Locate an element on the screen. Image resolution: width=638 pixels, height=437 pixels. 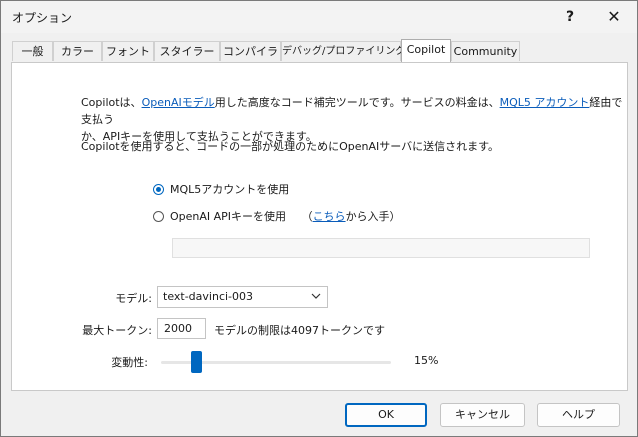
radio-openai-key: OpenAI APIキーを使用 （こちらから入手） is located at coordinates (277, 217).